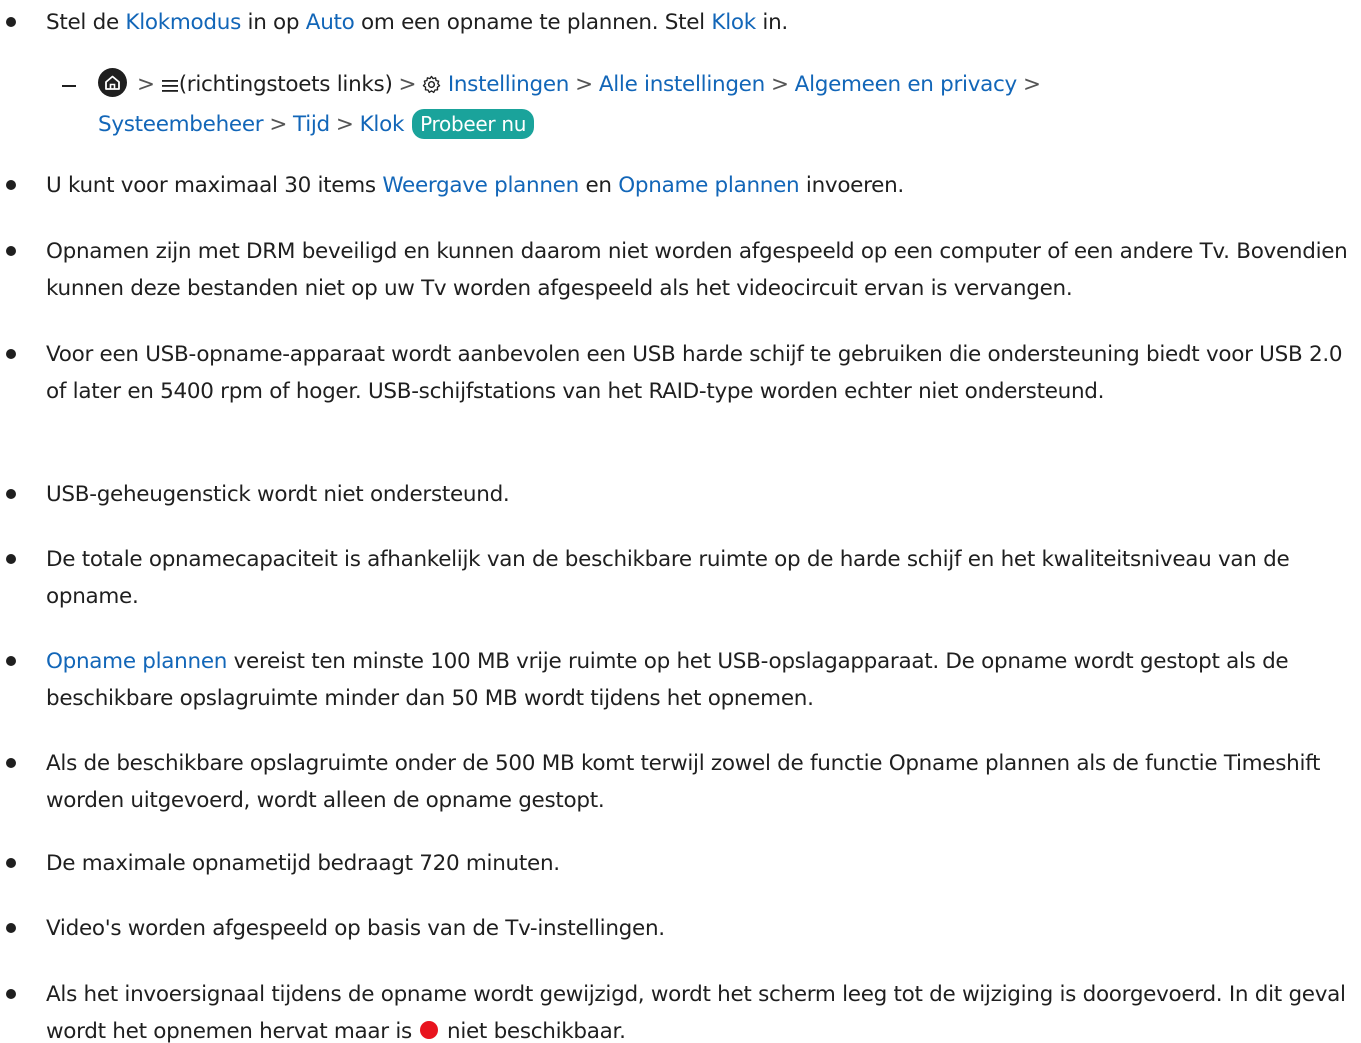 The image size is (1361, 1043). I want to click on menu-link: Klokmodus, so click(183, 22).